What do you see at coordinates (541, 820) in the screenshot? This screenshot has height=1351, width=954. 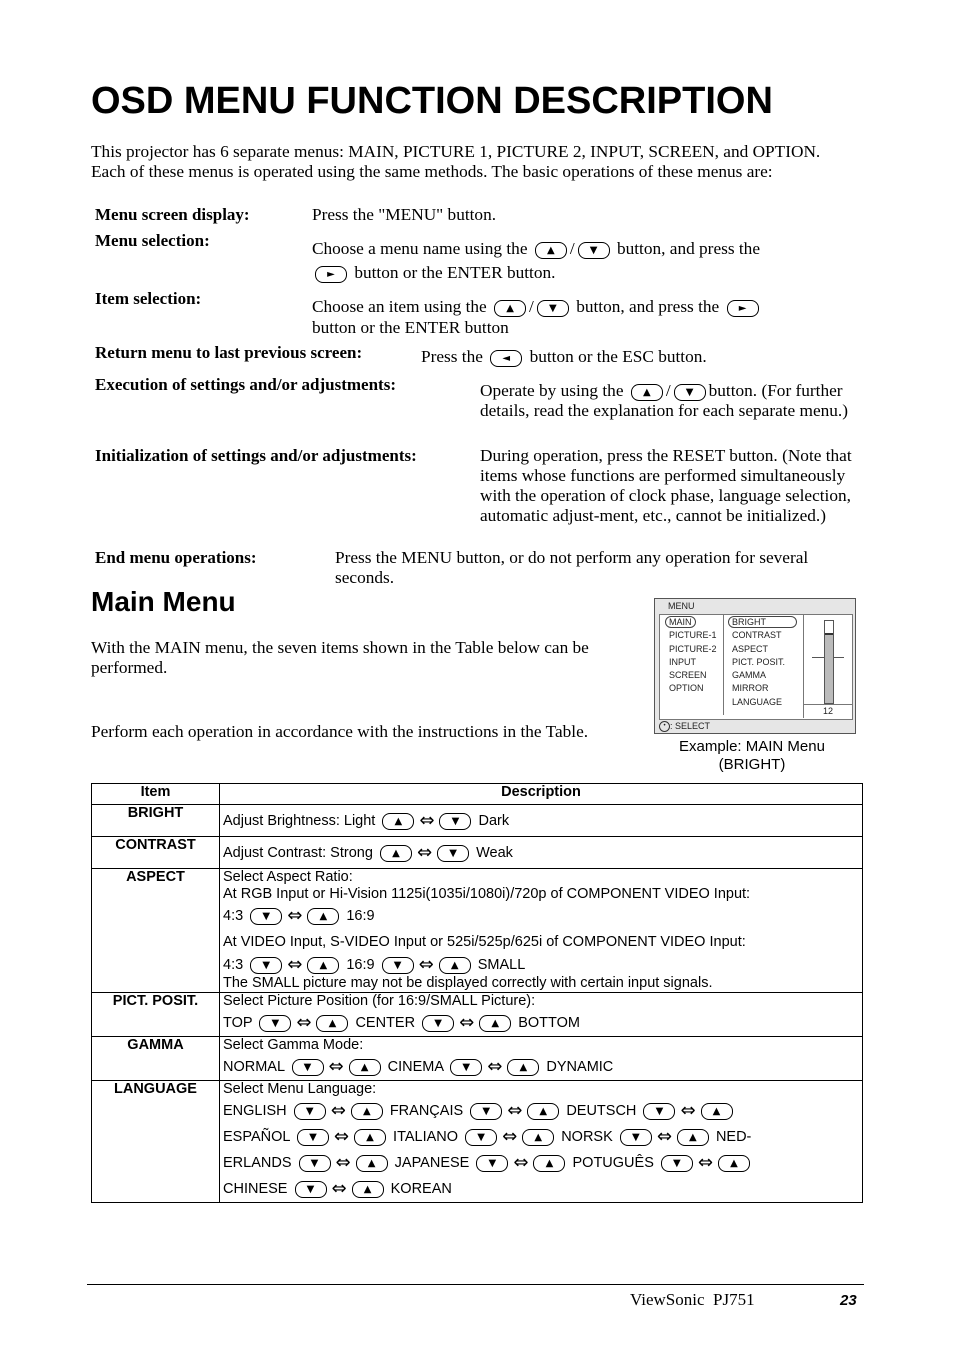 I see `row-description: Adjust Brightness: Light ▲ ⇔ ▼ Dark` at bounding box center [541, 820].